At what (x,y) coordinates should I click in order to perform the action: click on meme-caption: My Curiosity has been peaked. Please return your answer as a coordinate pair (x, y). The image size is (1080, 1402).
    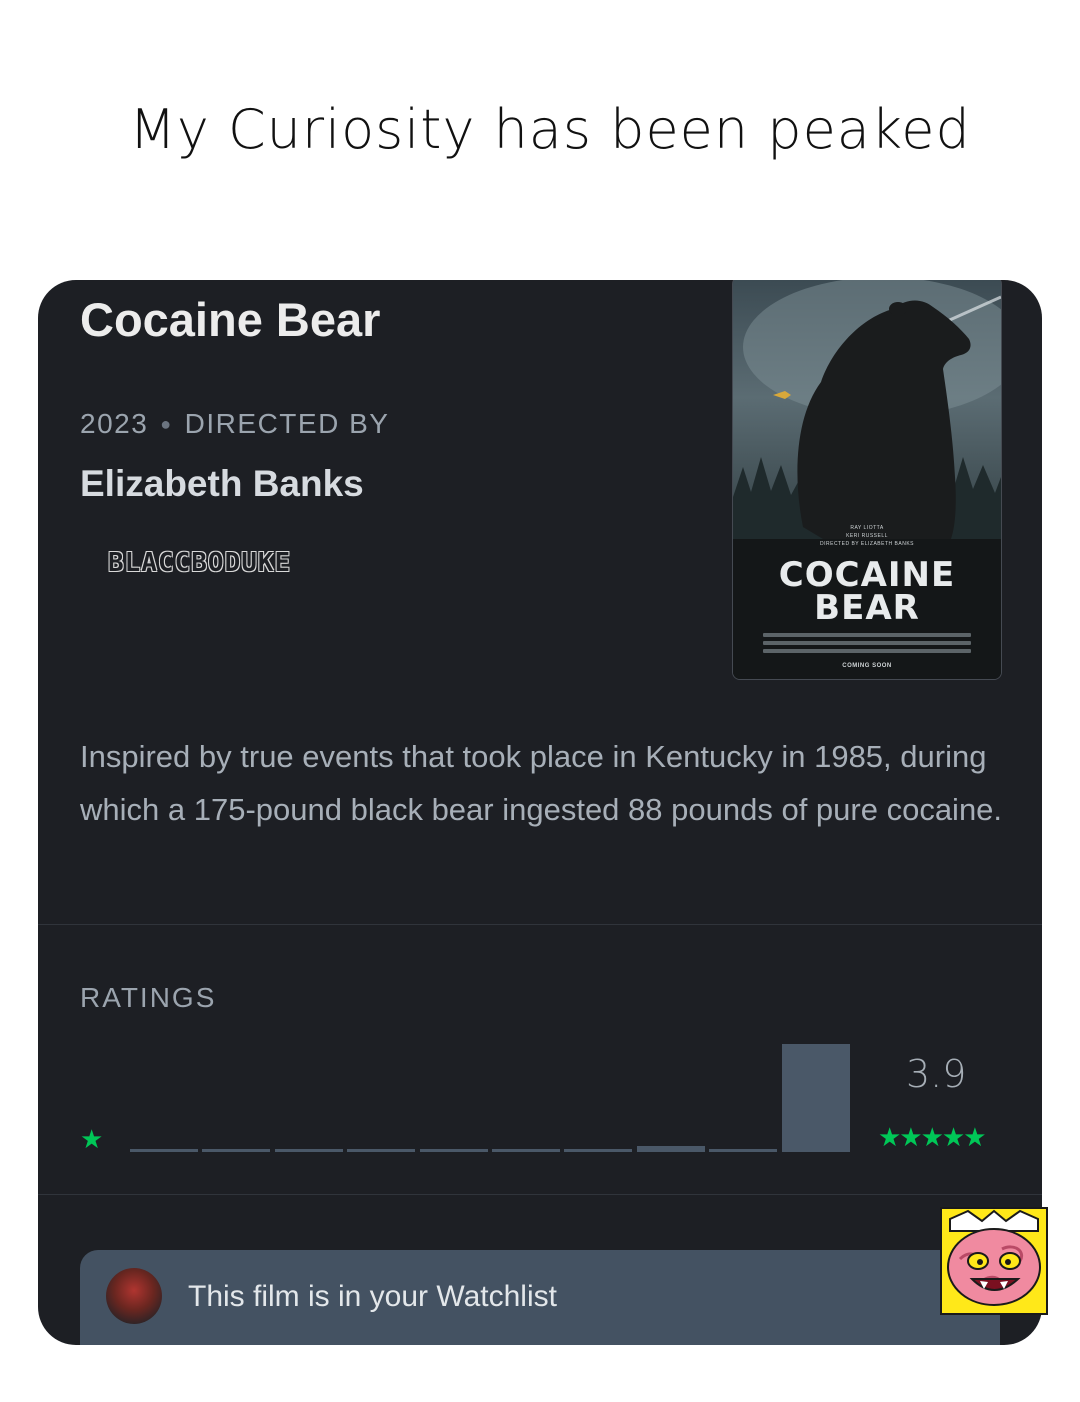
    Looking at the image, I should click on (550, 129).